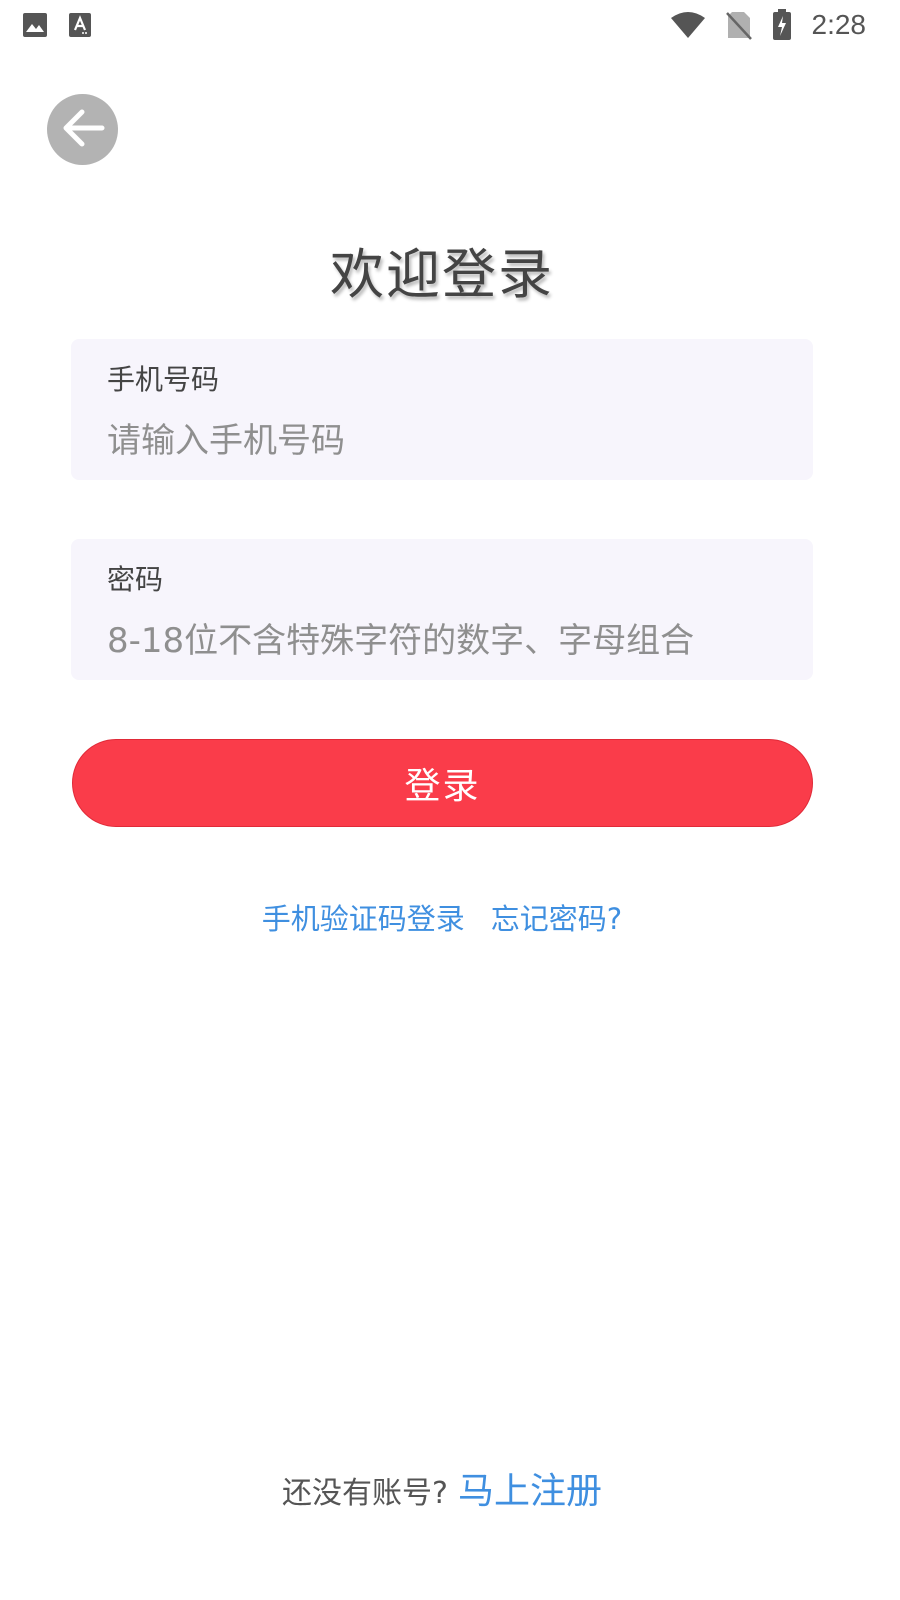 This screenshot has width=900, height=1600. I want to click on arrow-left-icon, so click(83, 130).